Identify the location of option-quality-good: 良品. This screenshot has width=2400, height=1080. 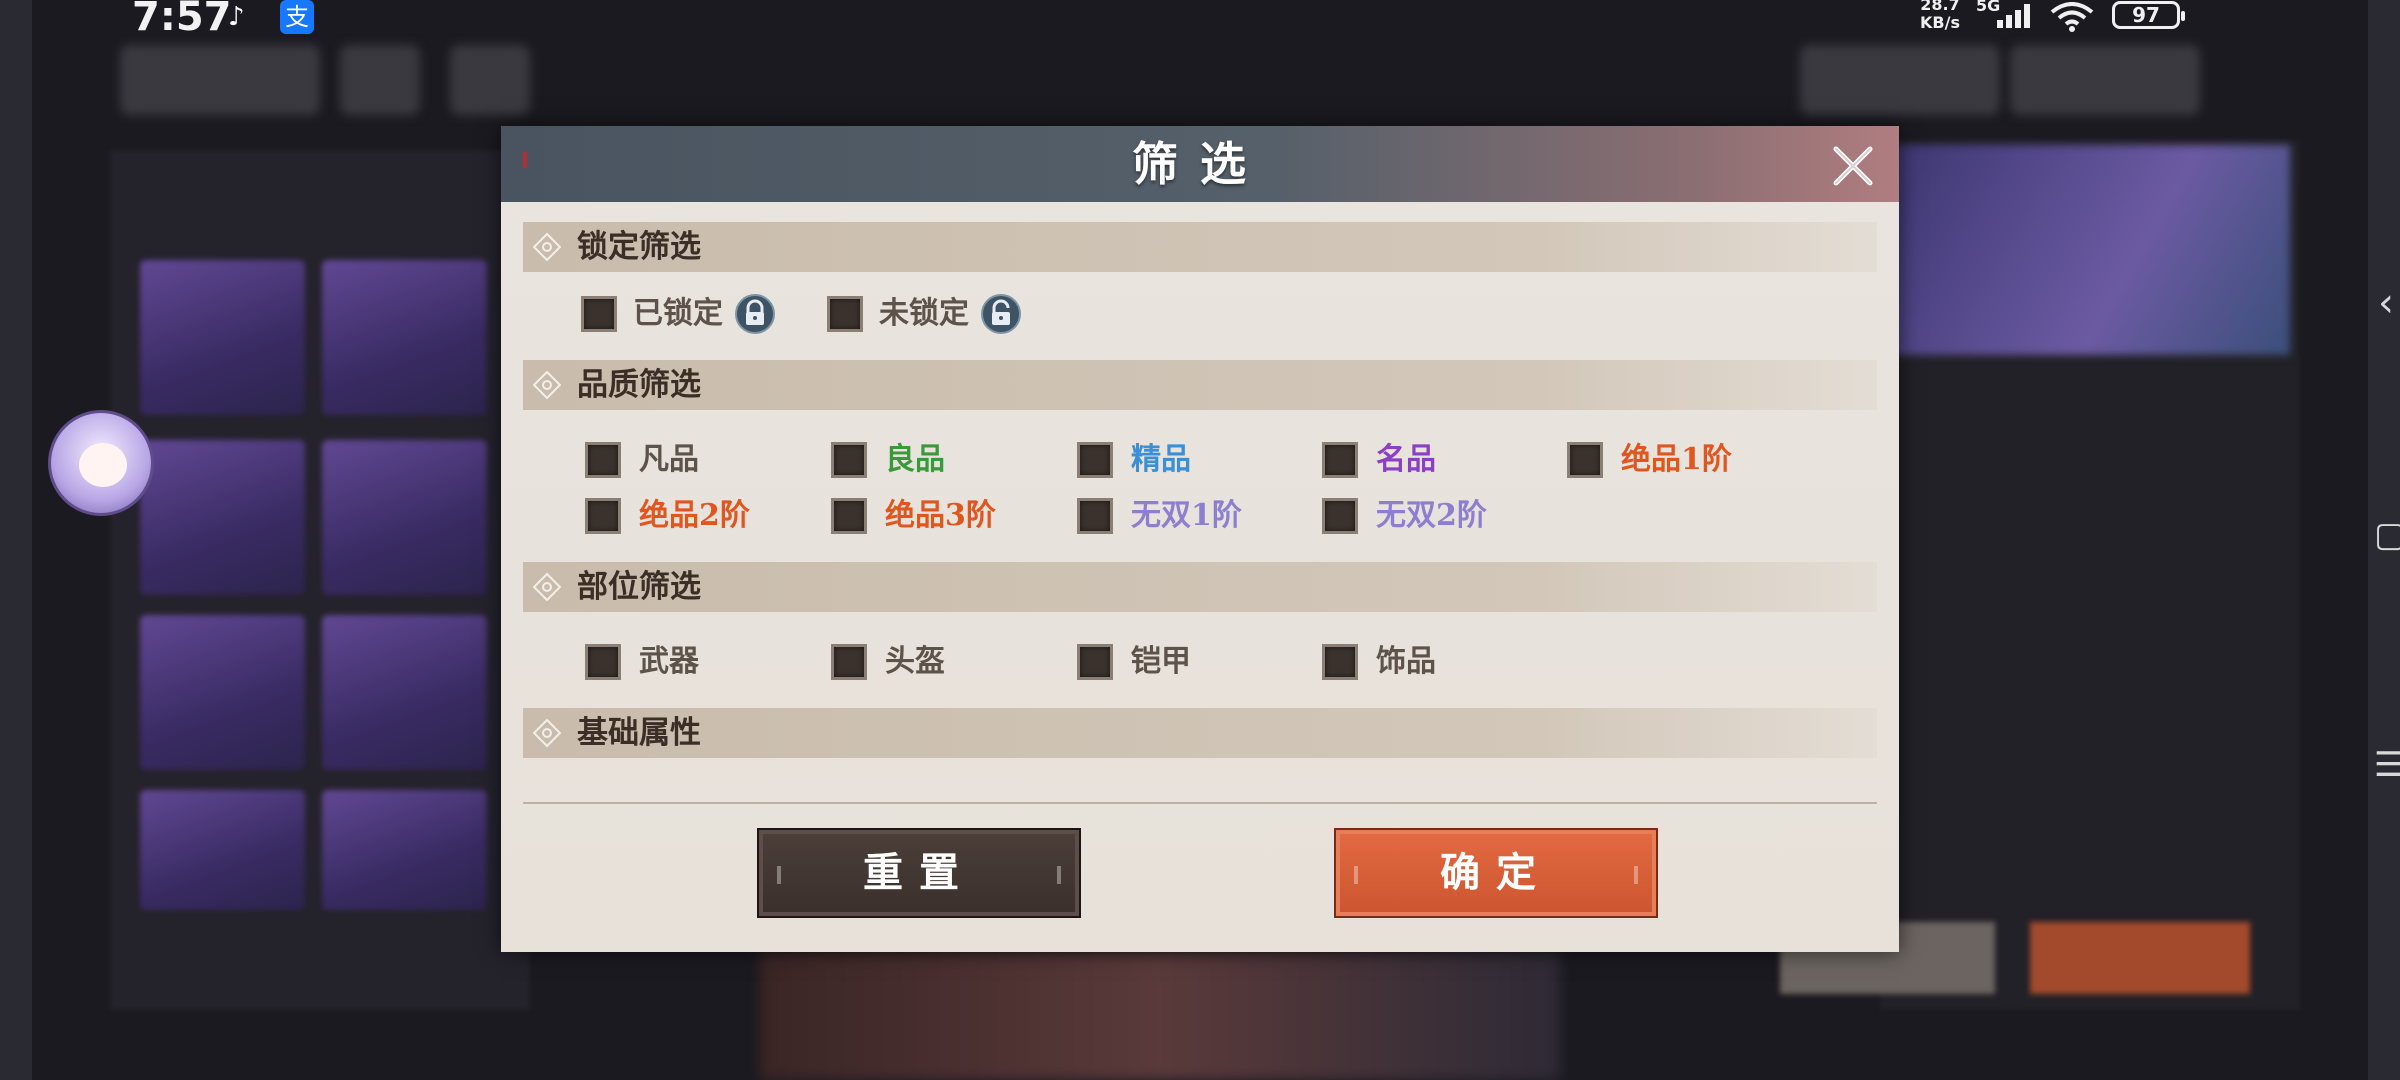
(931, 460).